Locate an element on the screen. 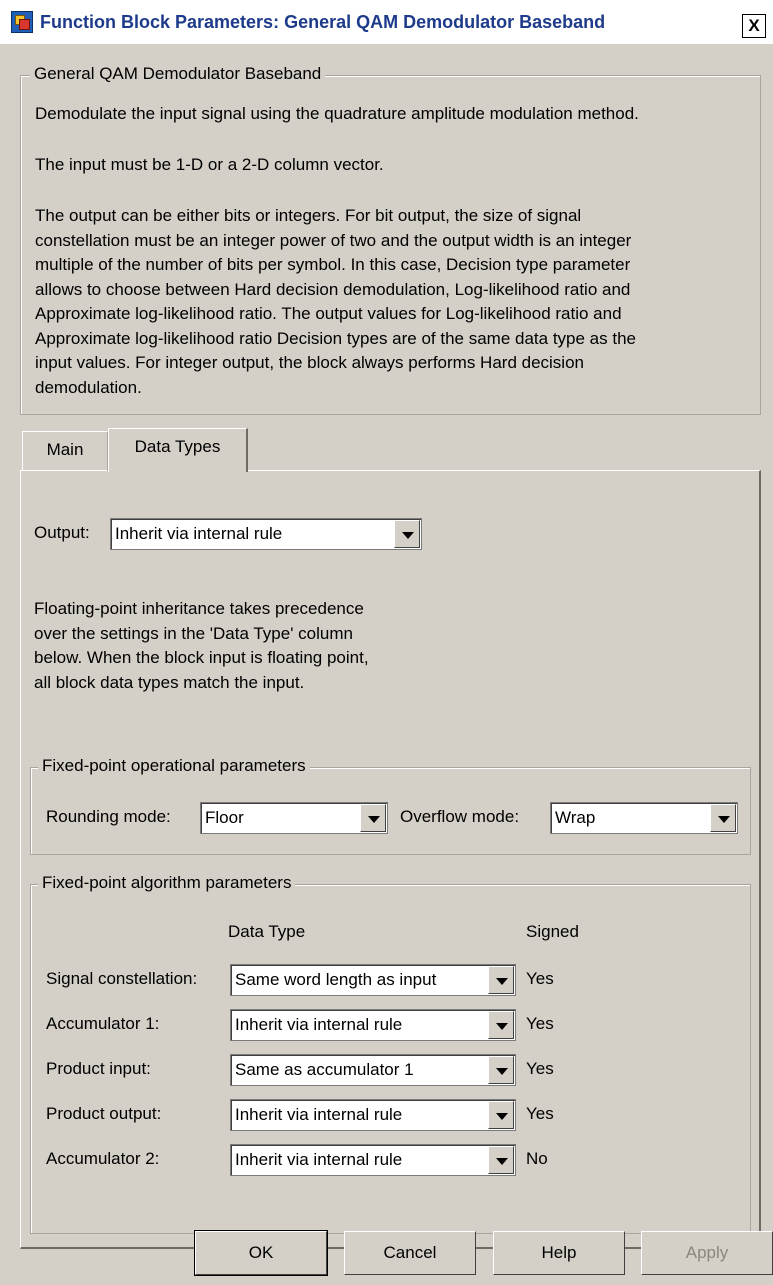  accumulator-2-select: Inherit via internal rule is located at coordinates (373, 1160).